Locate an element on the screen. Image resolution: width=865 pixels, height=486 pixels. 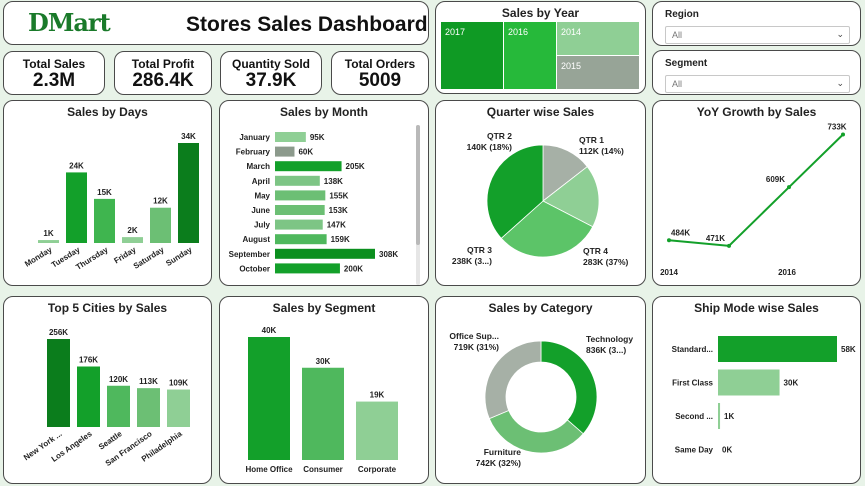
tick-label: May is located at coordinates (262, 195).